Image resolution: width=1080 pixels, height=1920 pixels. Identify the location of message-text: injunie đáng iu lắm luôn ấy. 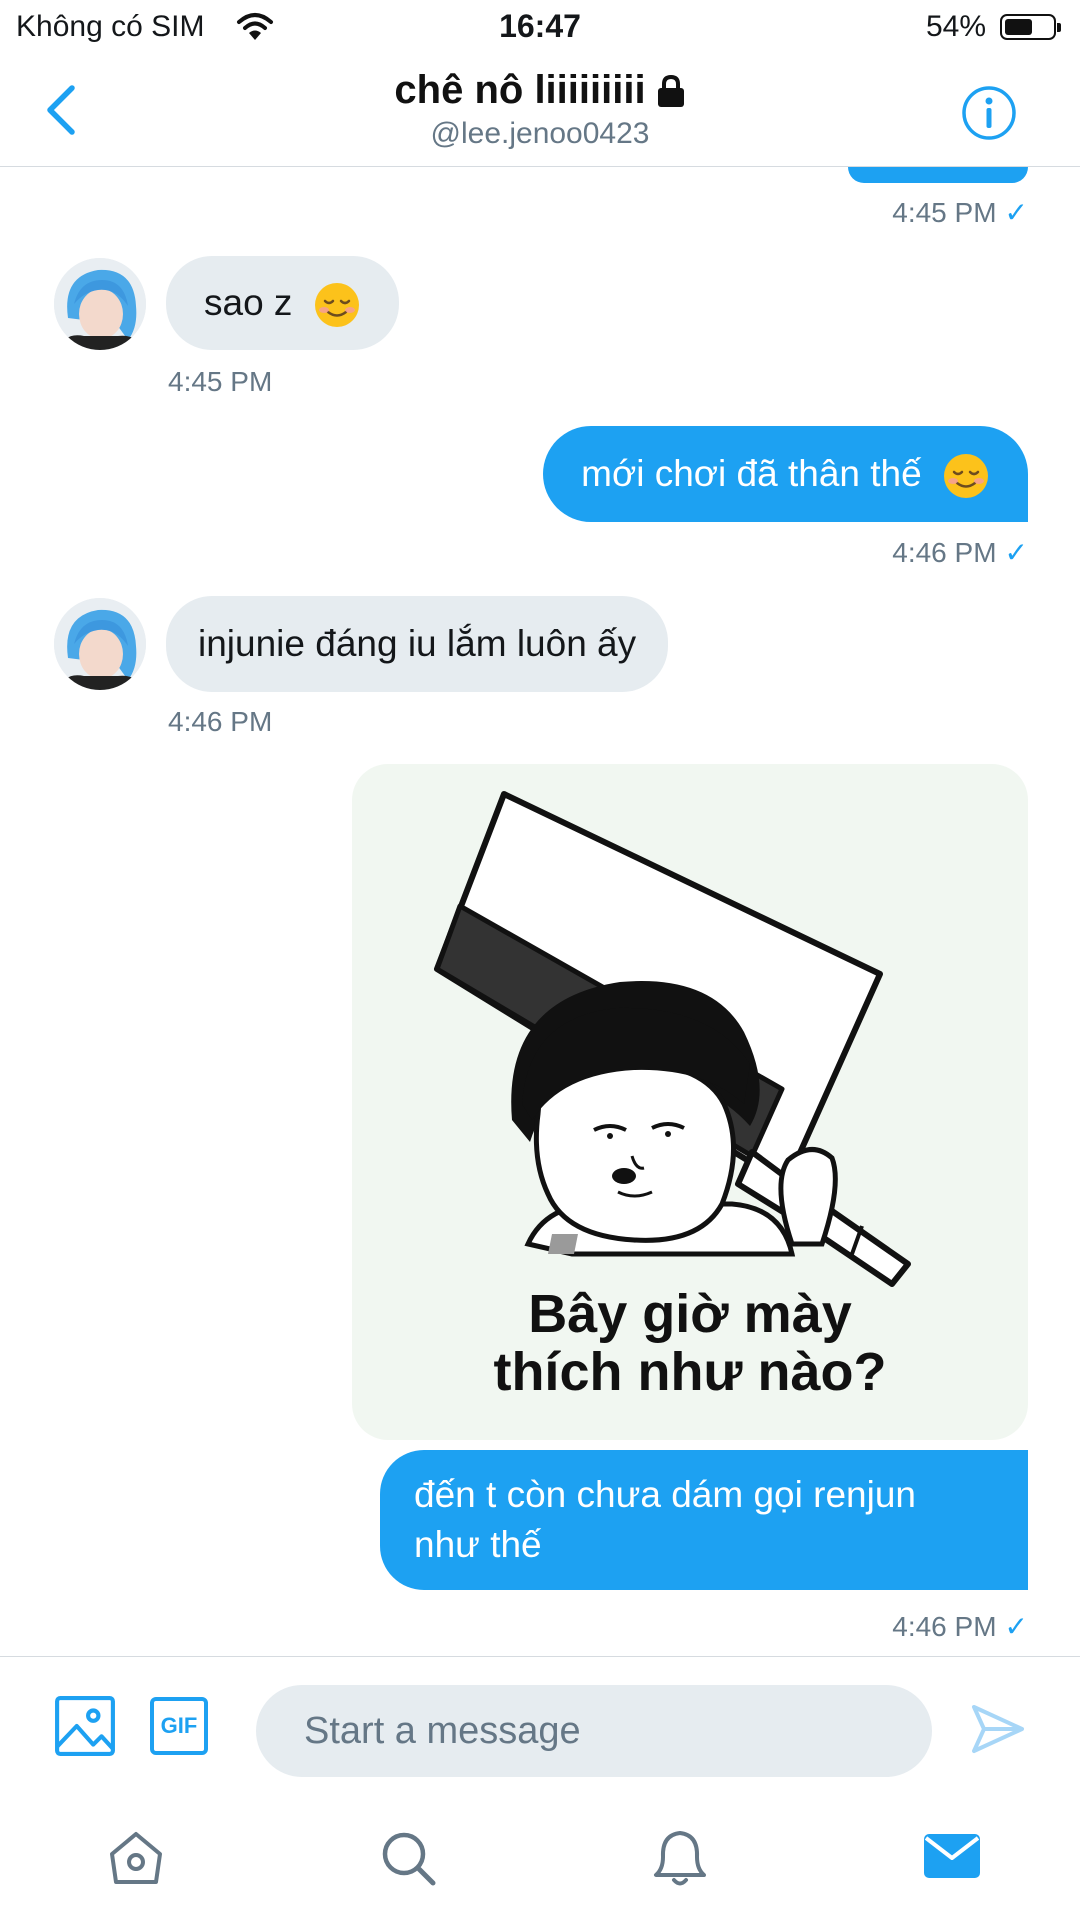
(417, 643).